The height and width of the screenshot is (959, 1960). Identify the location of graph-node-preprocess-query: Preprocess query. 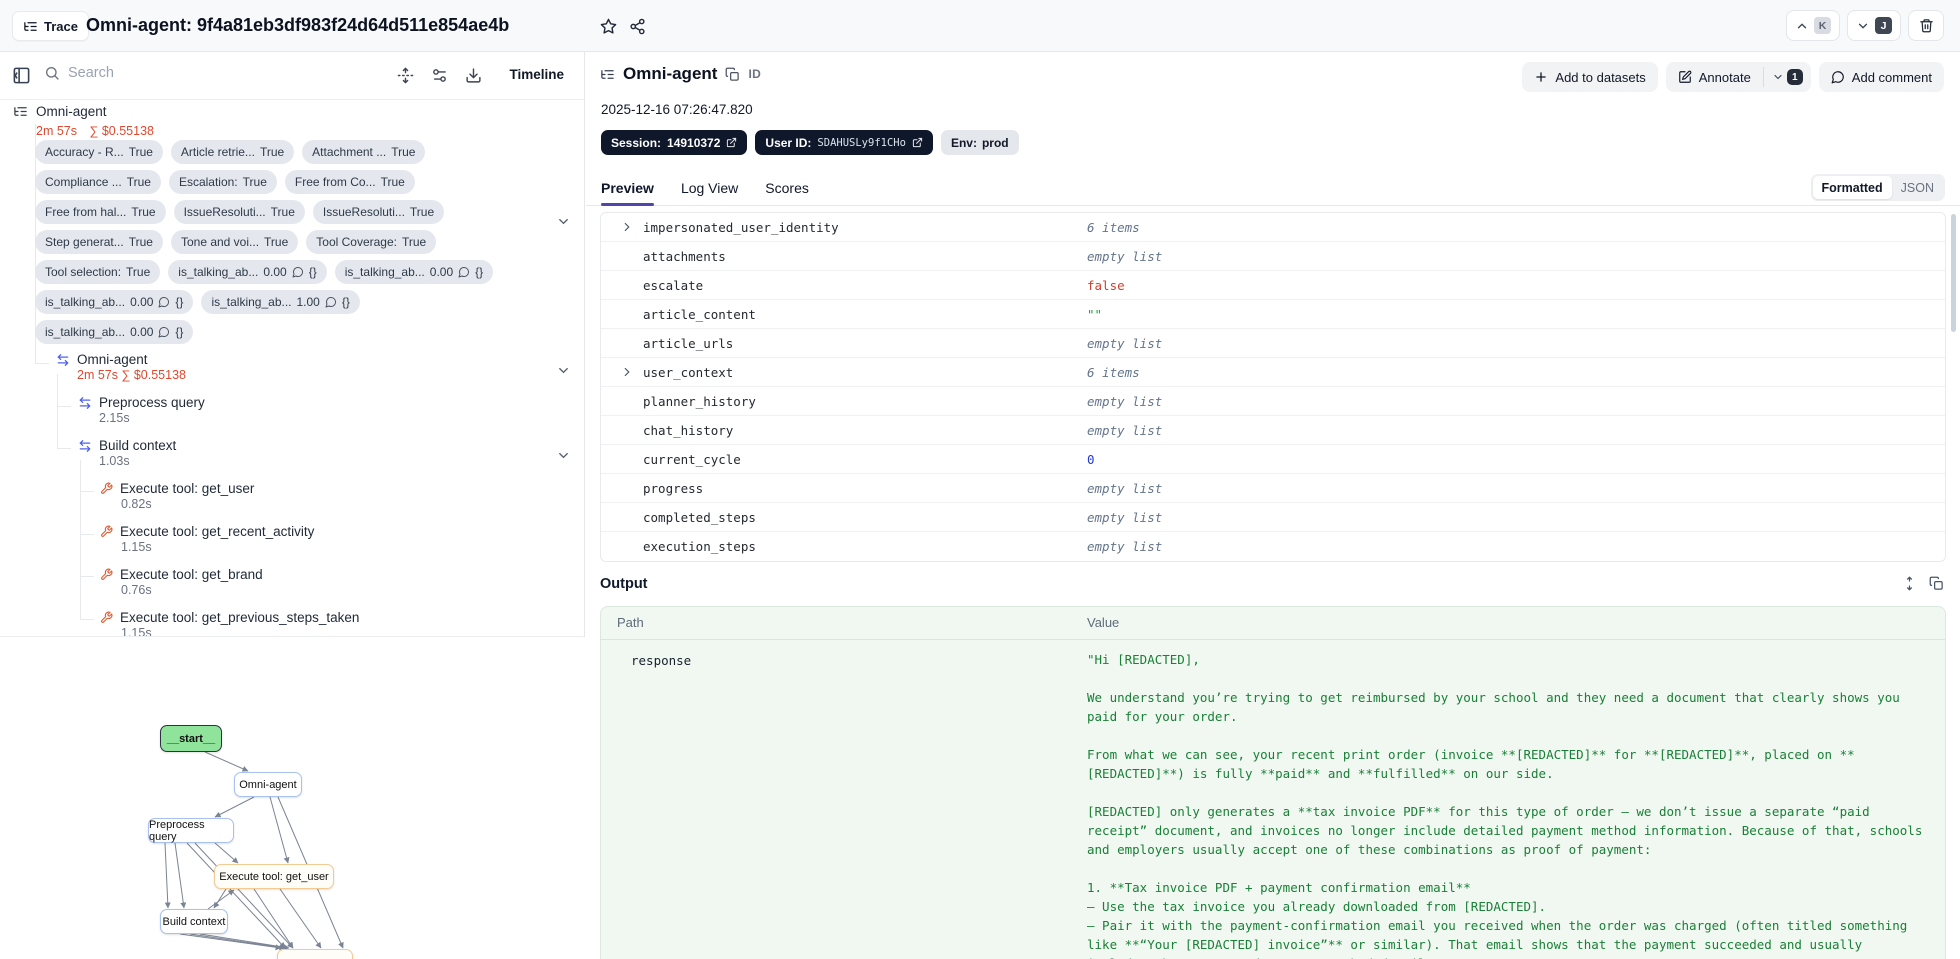
(191, 830).